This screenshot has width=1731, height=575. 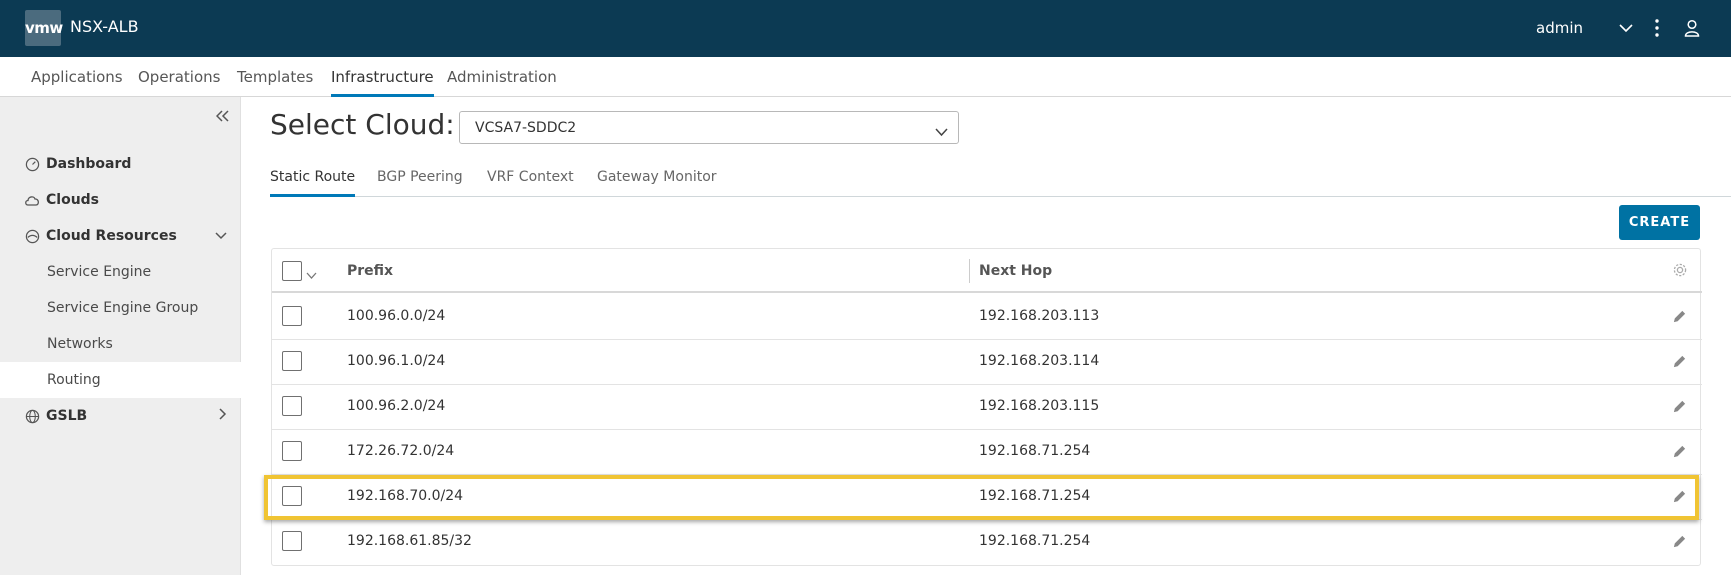 What do you see at coordinates (1015, 271) in the screenshot?
I see `column-header-next-hop: Next Hop` at bounding box center [1015, 271].